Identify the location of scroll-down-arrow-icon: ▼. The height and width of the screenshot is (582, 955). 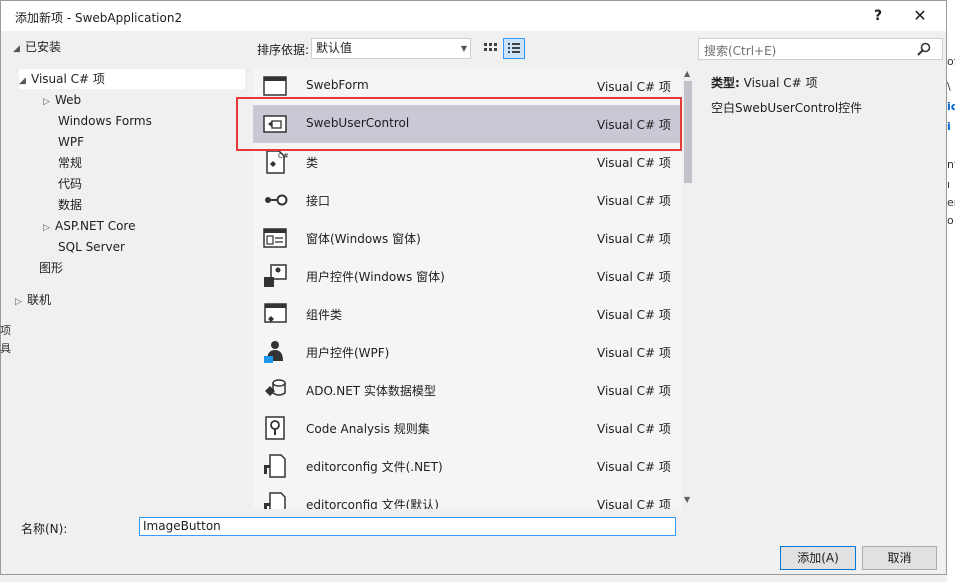
(687, 499).